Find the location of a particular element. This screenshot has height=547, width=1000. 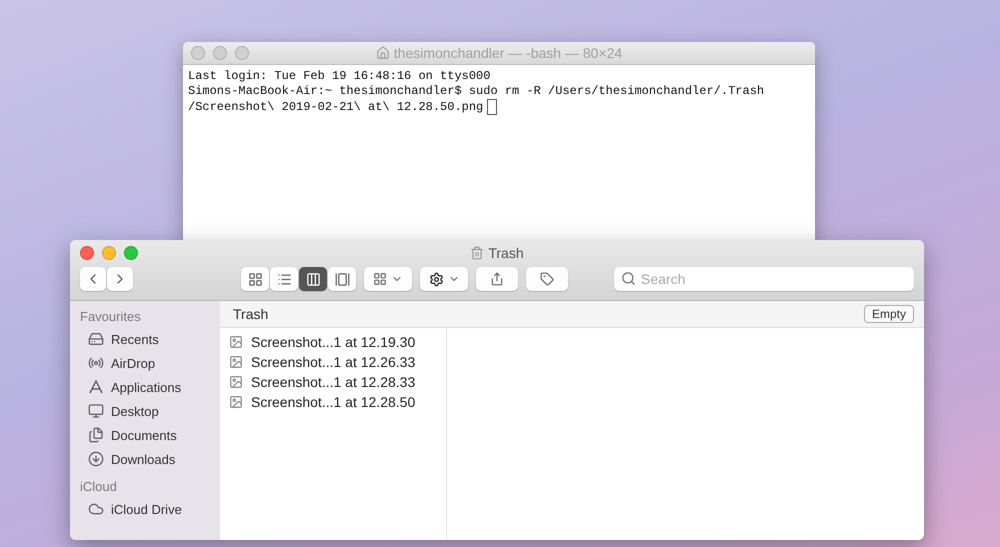

sidebar-heading: iCloud is located at coordinates (98, 487).